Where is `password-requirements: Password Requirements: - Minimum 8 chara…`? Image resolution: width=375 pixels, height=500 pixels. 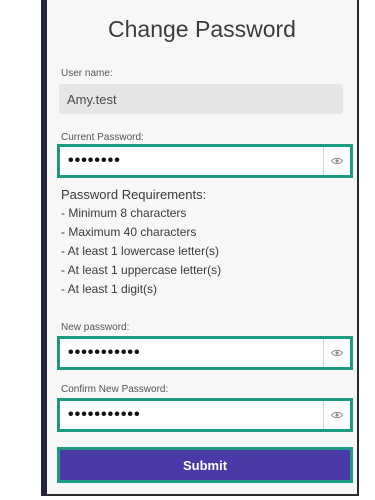 password-requirements: Password Requirements: - Minimum 8 chara… is located at coordinates (141, 242).